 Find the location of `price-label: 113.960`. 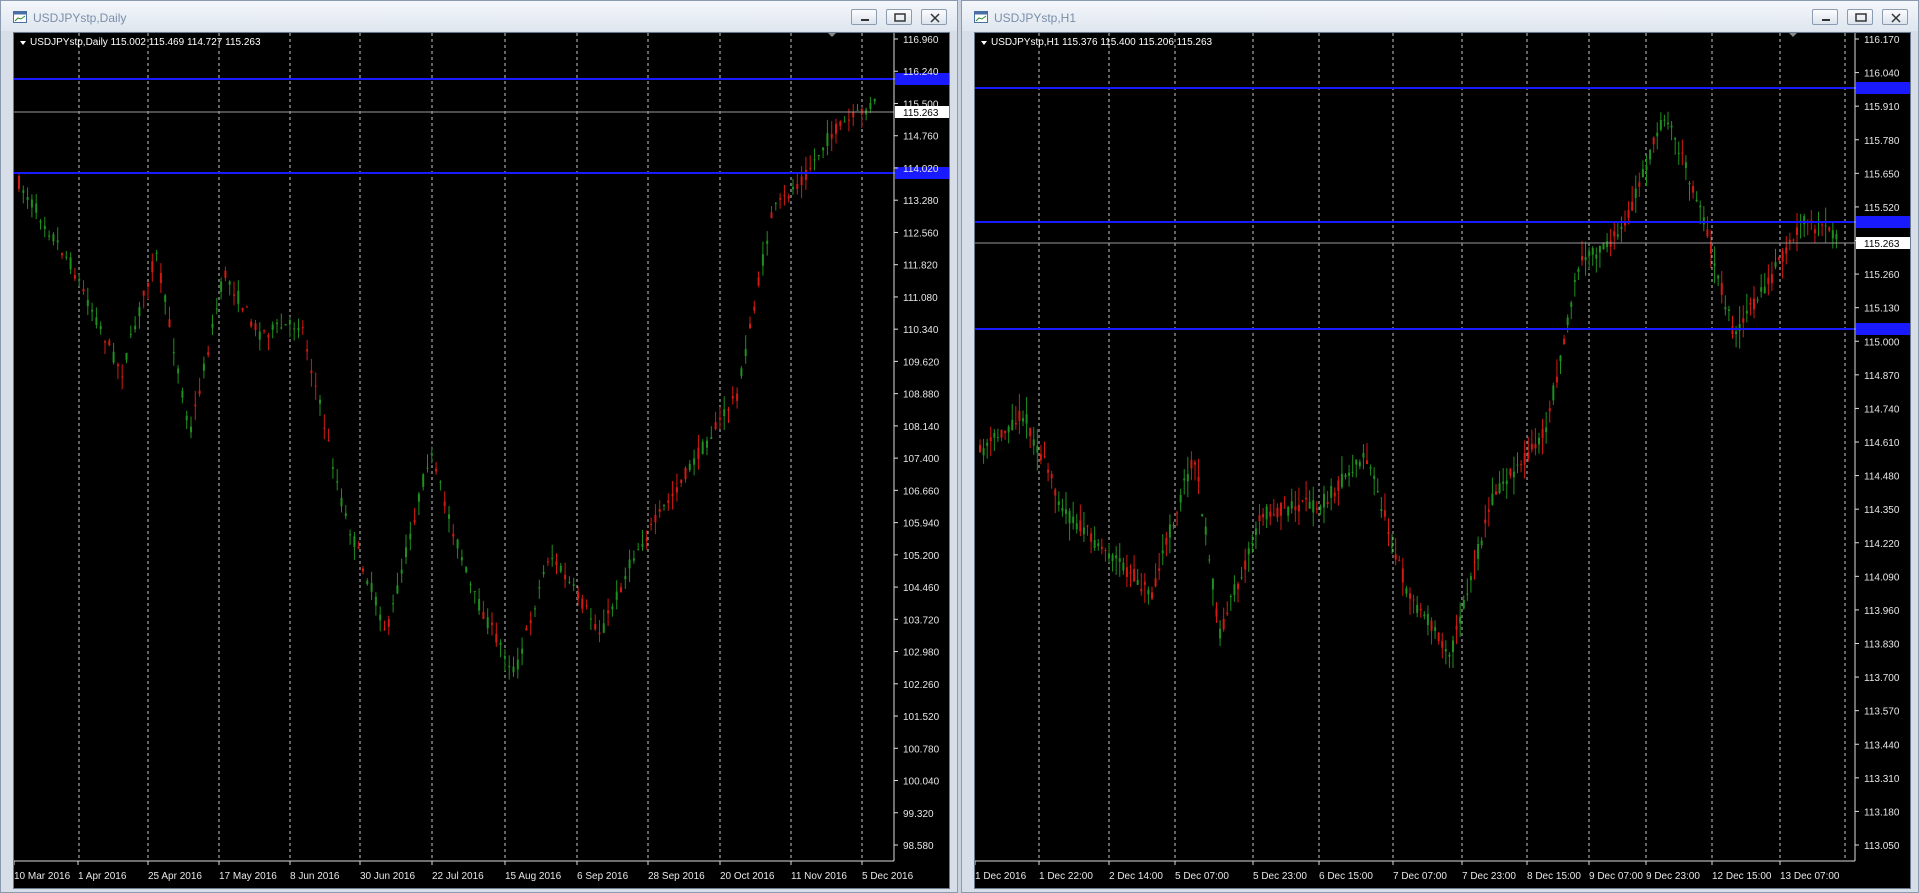

price-label: 113.960 is located at coordinates (1882, 611).